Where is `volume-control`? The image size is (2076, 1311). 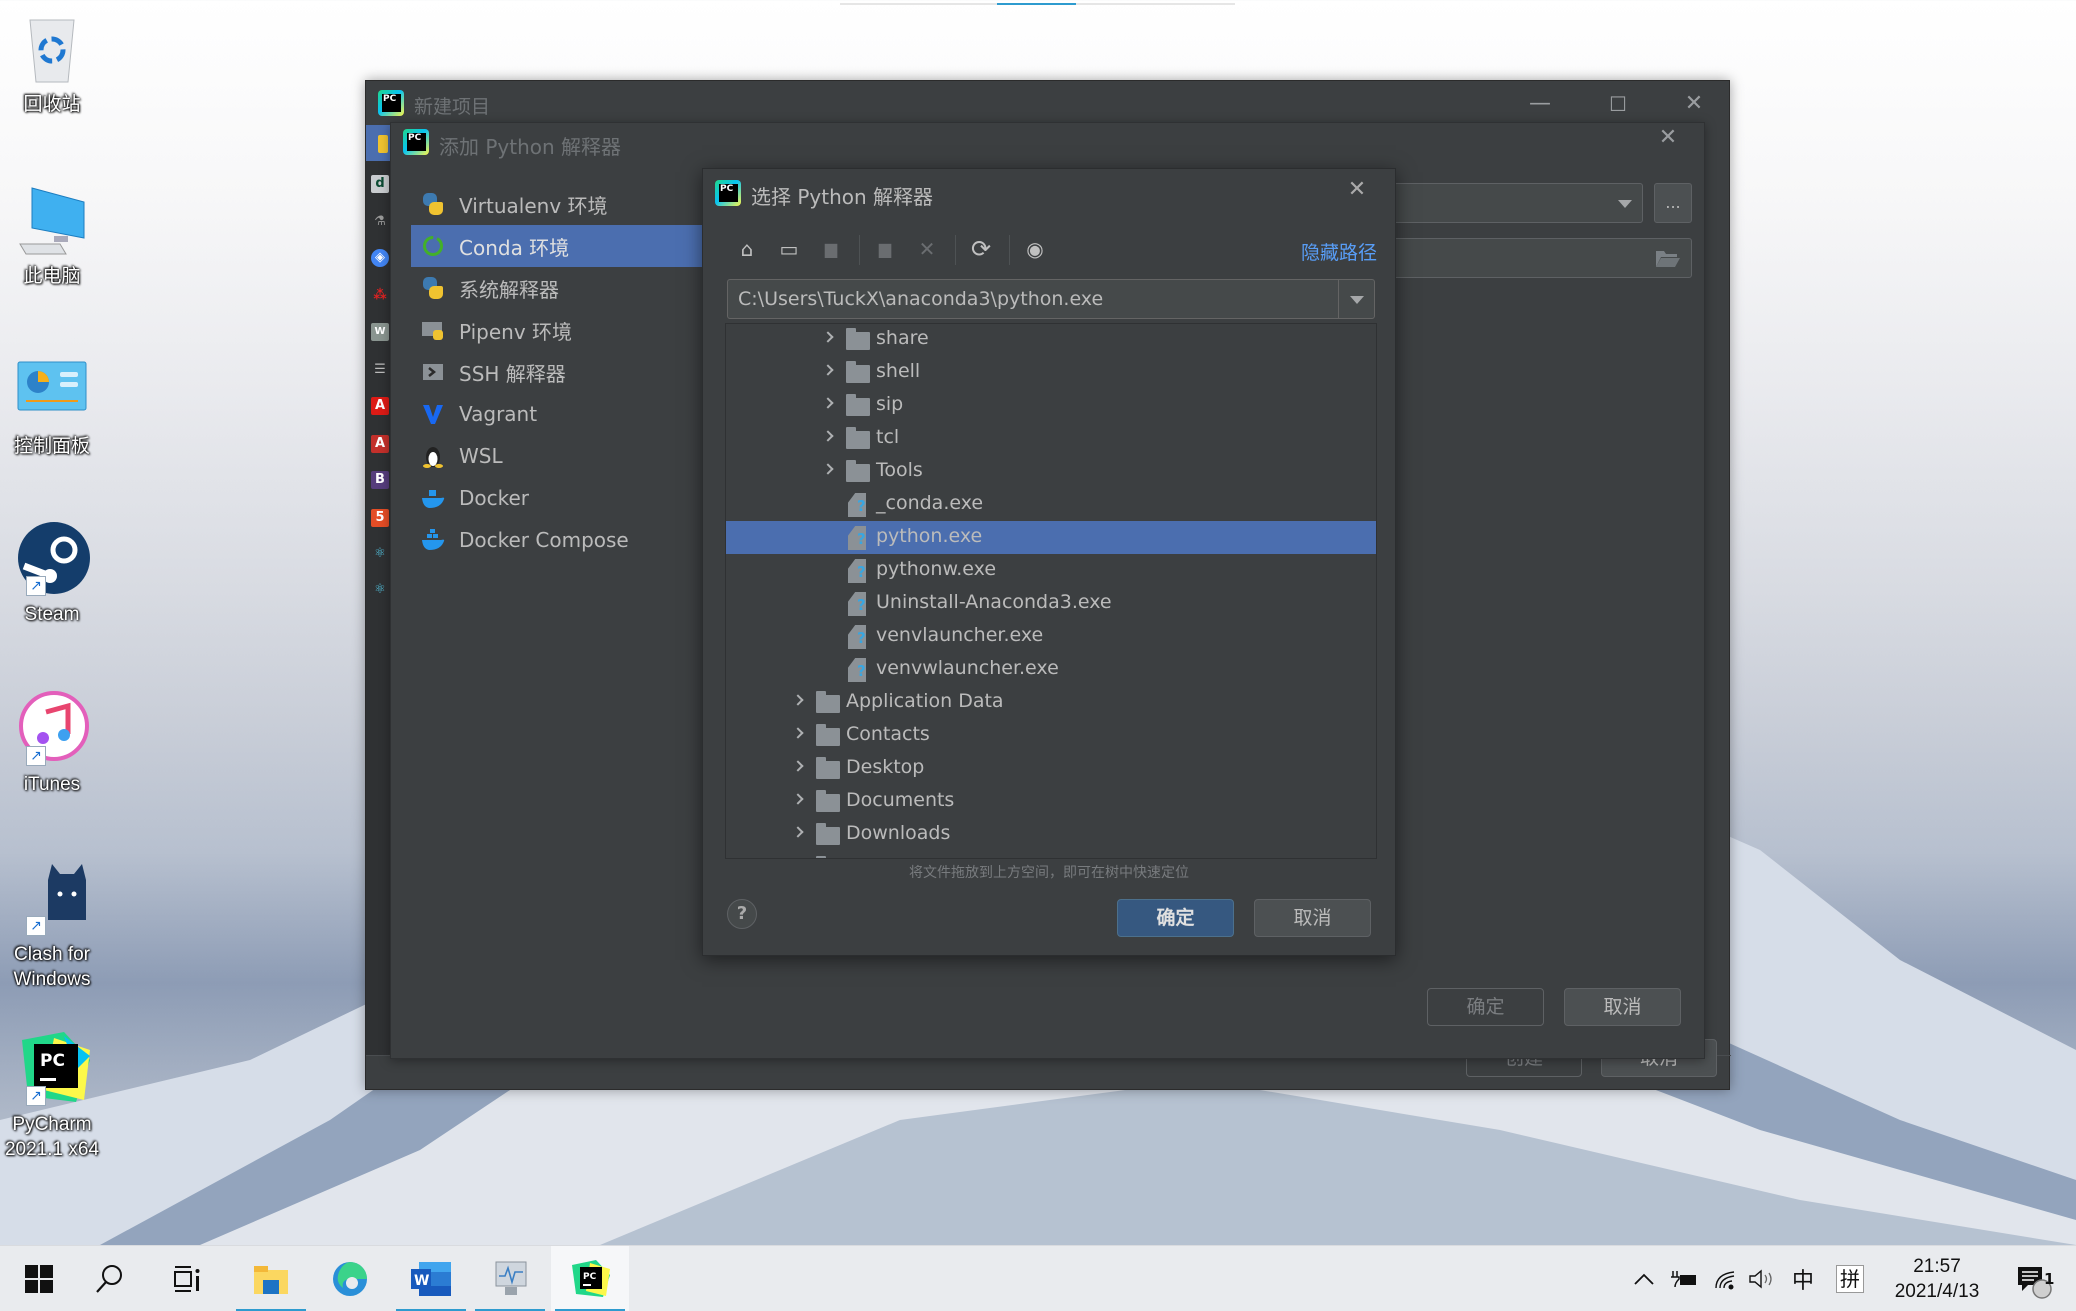
volume-control is located at coordinates (1763, 1278).